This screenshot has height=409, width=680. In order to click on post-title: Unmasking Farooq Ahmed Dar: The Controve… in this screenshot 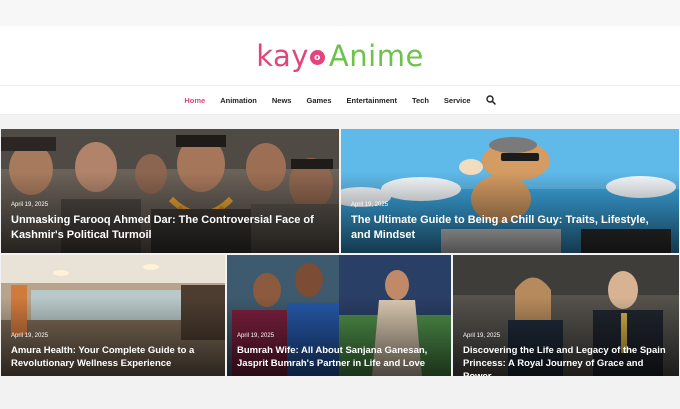, I will do `click(170, 228)`.